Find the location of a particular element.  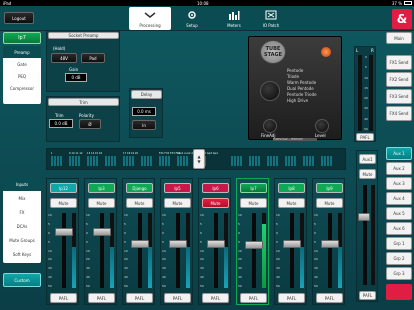

aux1-strip-label: Aux1 is located at coordinates (367, 159).